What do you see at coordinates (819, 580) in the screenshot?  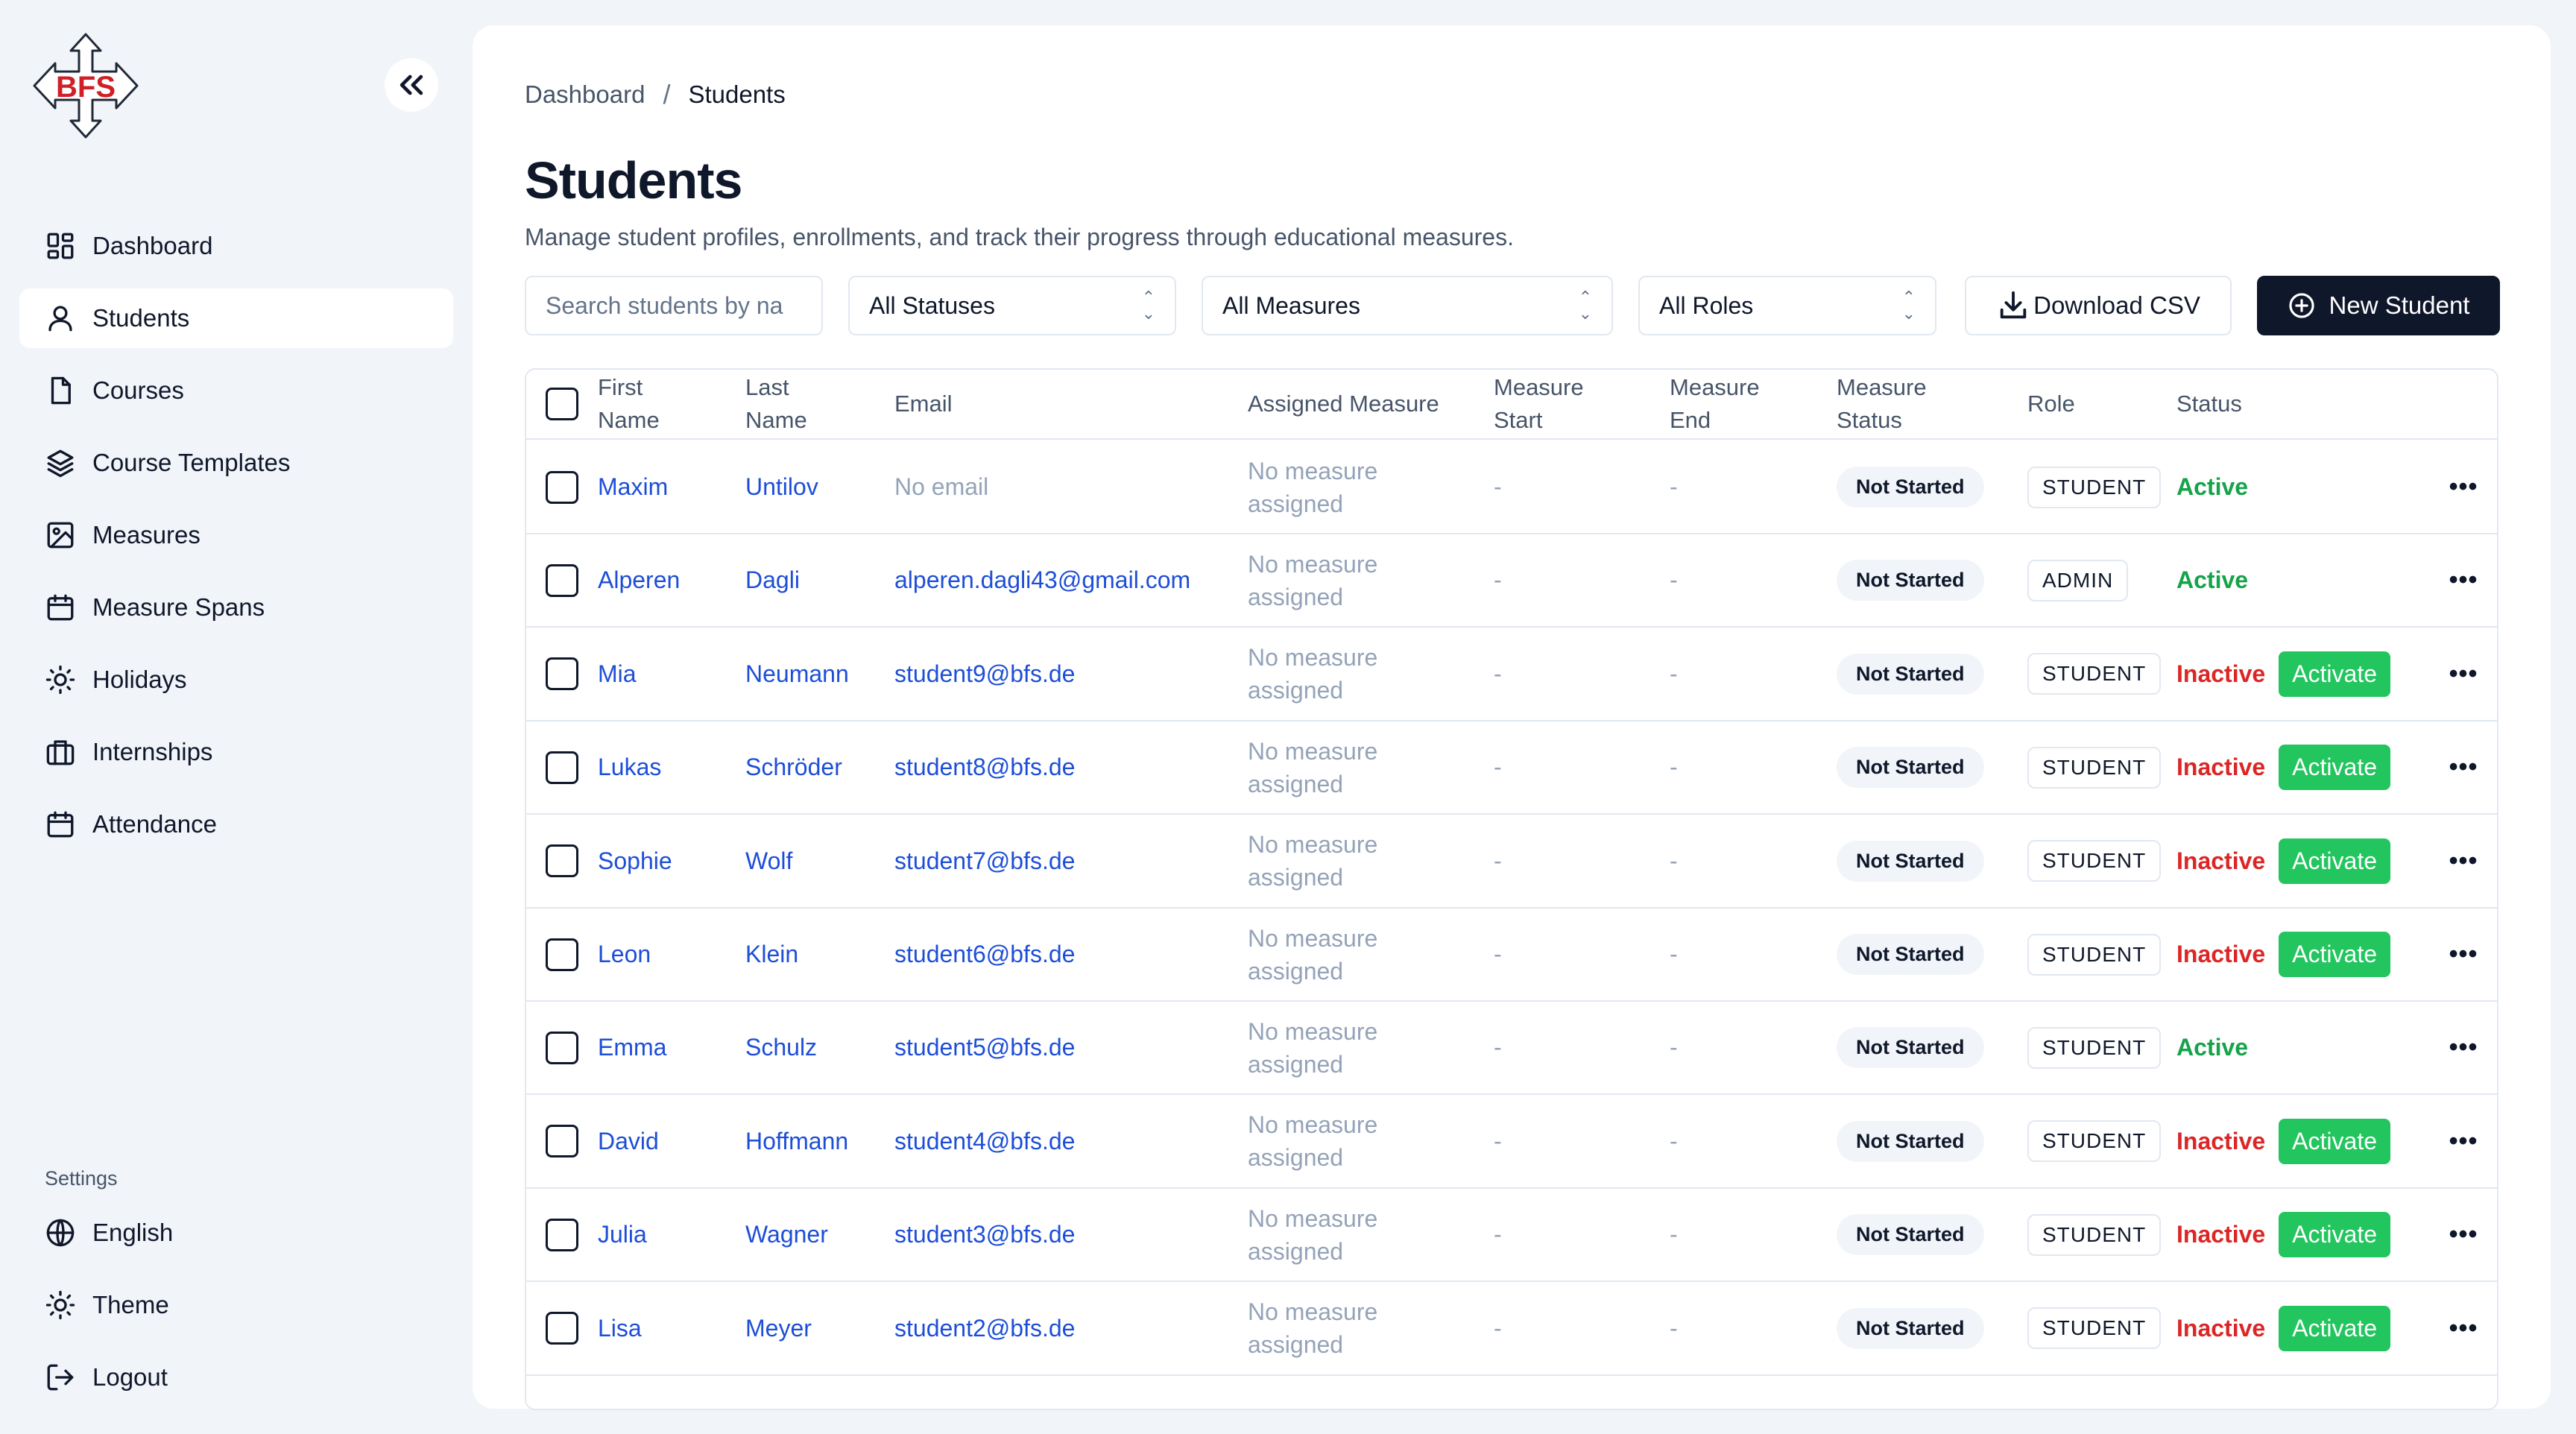 I see `last-name-link: Dagli` at bounding box center [819, 580].